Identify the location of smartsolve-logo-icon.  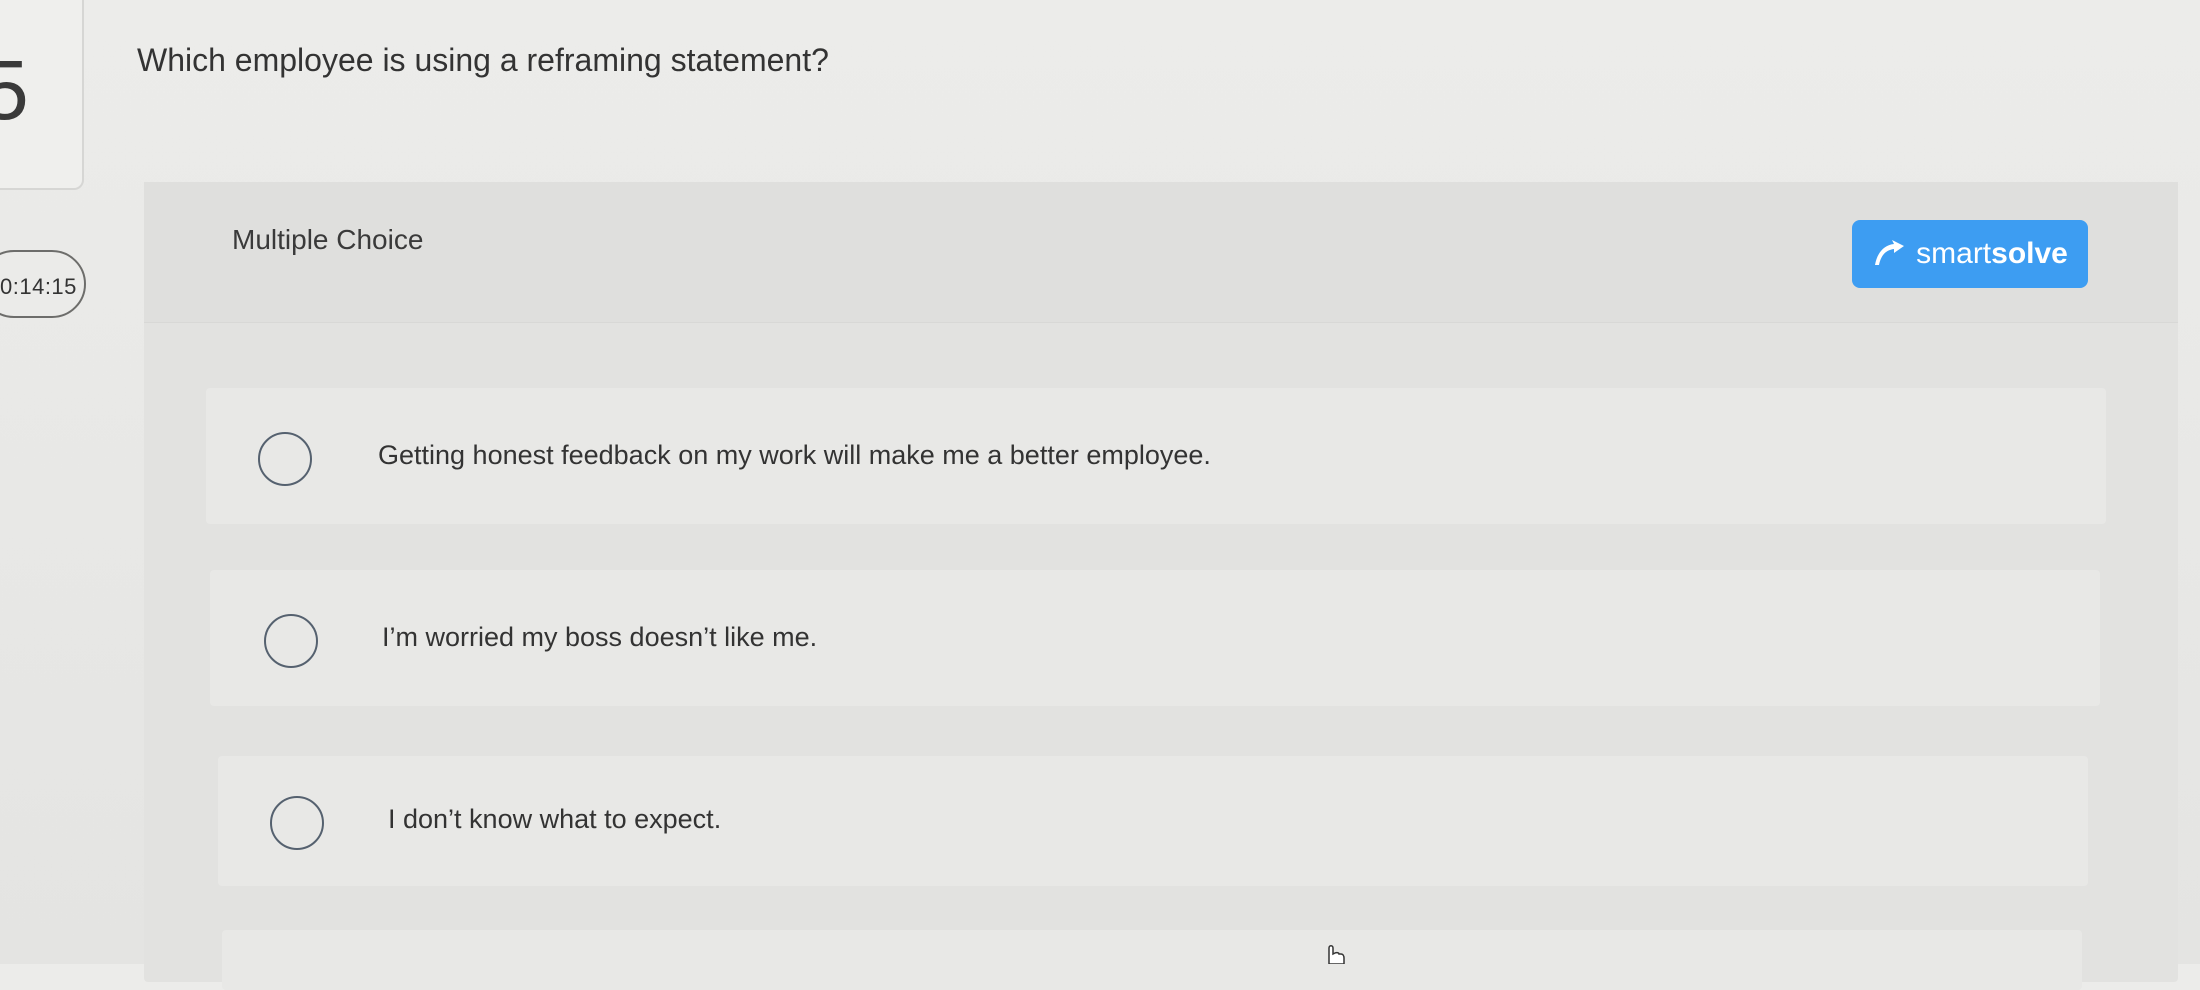
(1890, 252).